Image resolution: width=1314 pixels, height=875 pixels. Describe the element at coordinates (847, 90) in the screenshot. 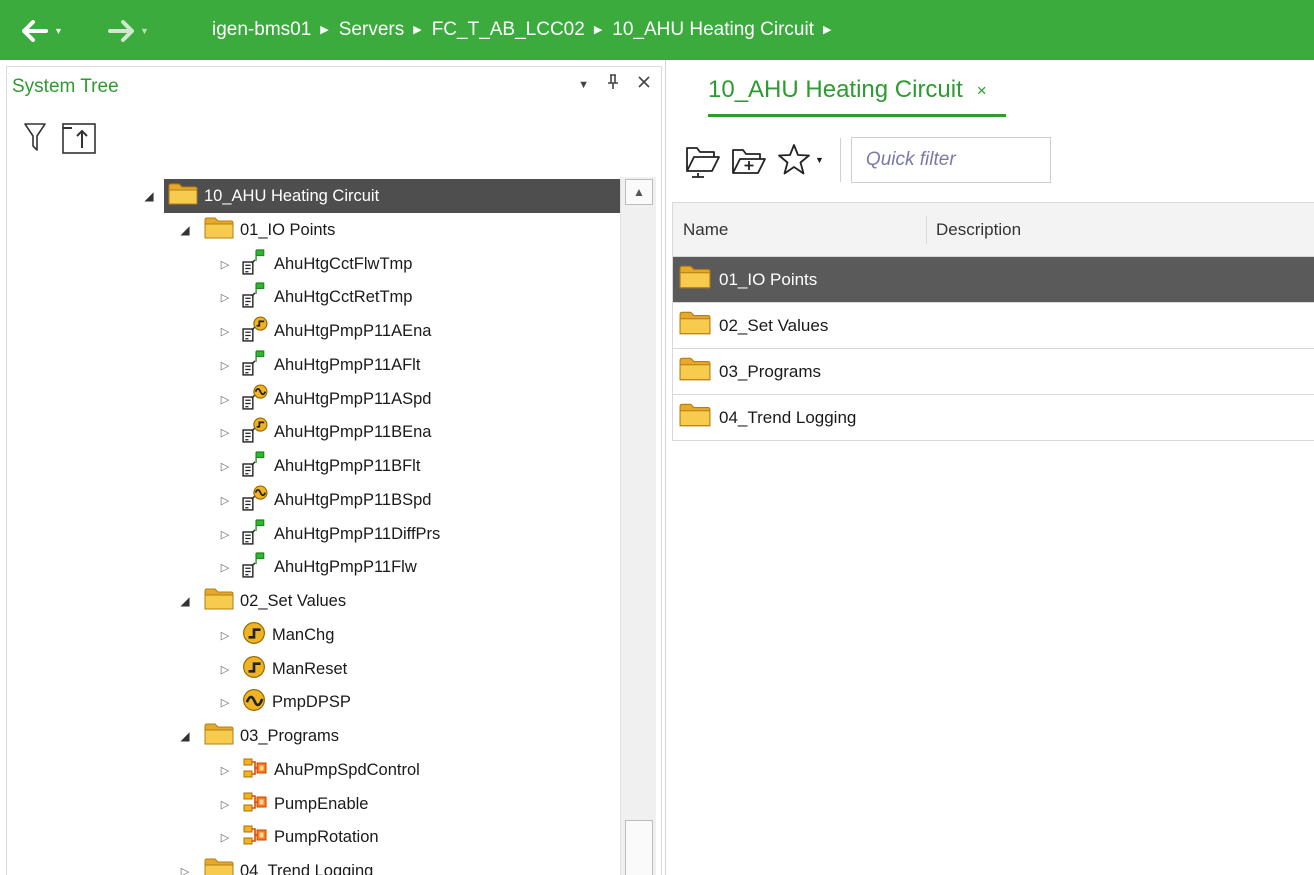

I see `tab-10-ahu-heating-circuit: 10_AHU Heating Circuit ×` at that location.